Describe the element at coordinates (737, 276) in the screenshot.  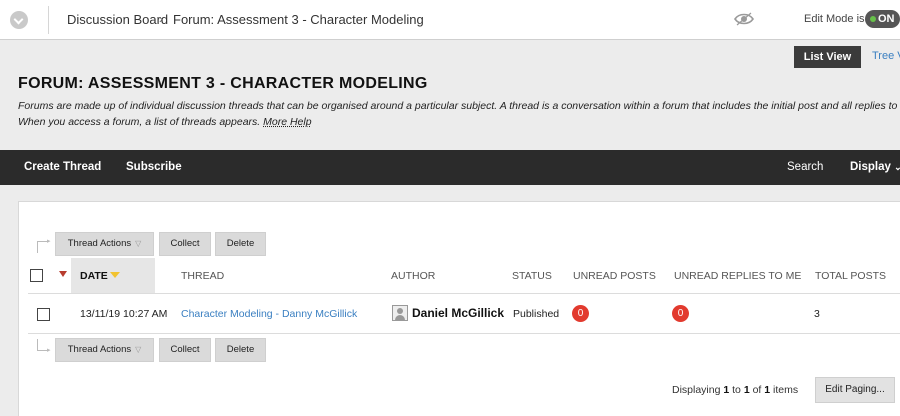
I see `column-header-unread-replies: UNREAD REPLIES TO ME` at that location.